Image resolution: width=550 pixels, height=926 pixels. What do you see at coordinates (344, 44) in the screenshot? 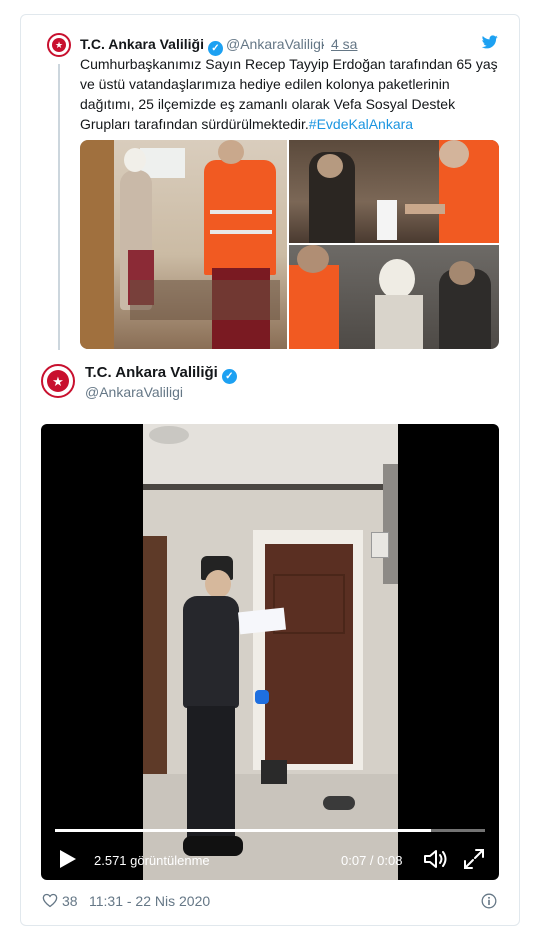
I see `quoted-tweet-time: 4 sa` at bounding box center [344, 44].